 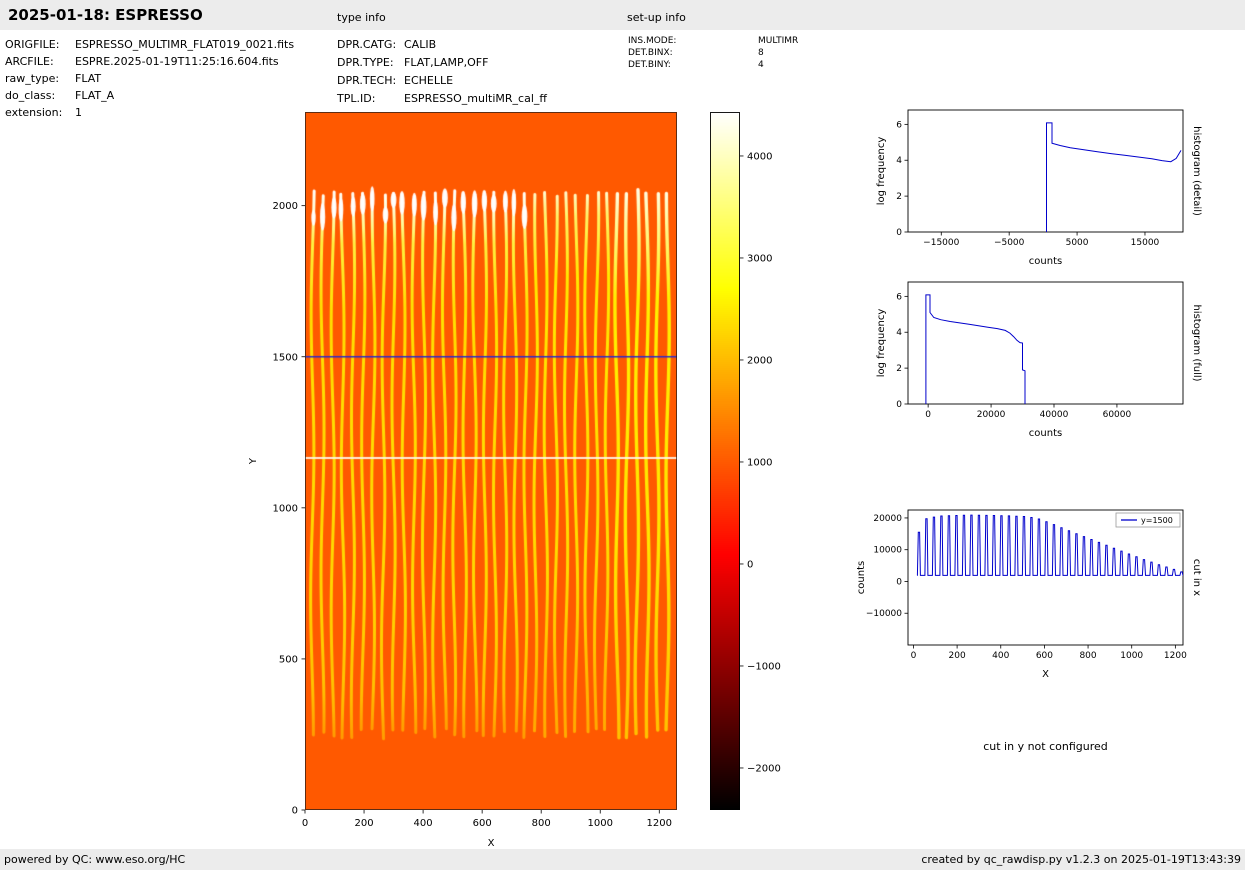 I want to click on colorbar-tick-label: 0, so click(x=750, y=564).